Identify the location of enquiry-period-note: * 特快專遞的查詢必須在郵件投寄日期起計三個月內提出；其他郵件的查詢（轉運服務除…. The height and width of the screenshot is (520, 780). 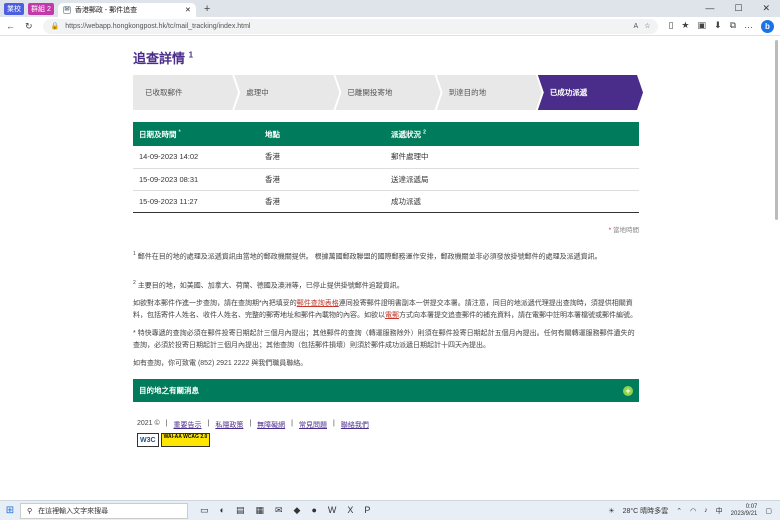
(384, 340).